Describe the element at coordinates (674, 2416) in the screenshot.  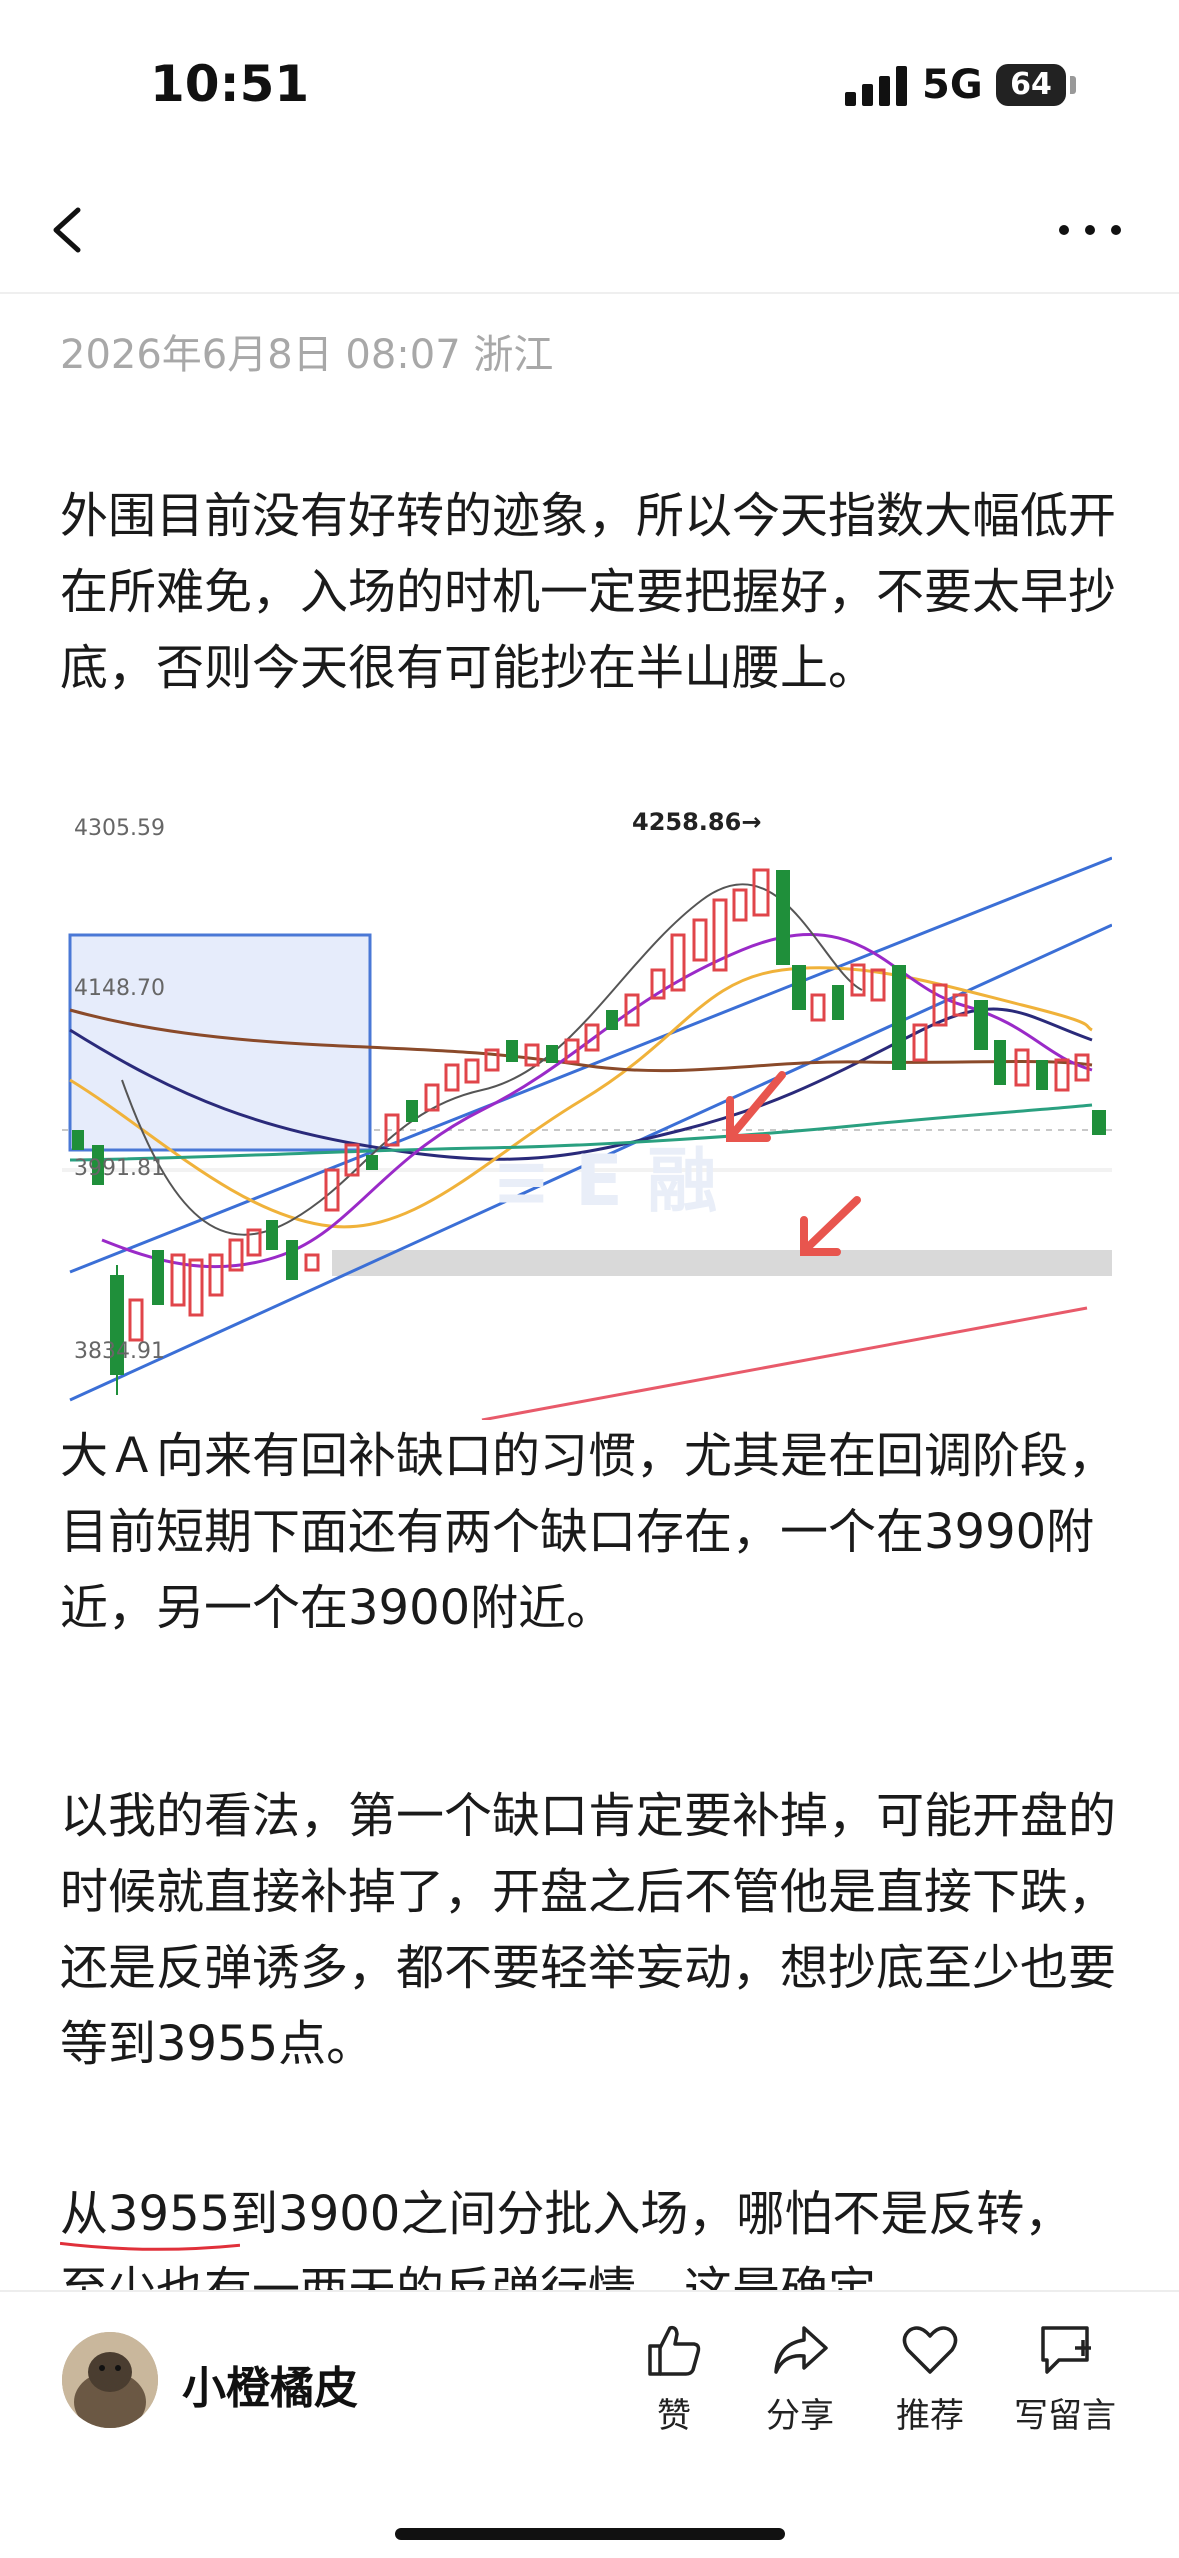
I see `like-label: 赞` at that location.